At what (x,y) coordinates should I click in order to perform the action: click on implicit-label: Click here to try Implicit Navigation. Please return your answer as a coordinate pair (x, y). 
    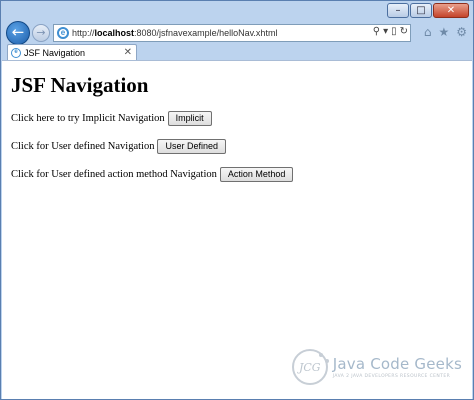
    Looking at the image, I should click on (88, 118).